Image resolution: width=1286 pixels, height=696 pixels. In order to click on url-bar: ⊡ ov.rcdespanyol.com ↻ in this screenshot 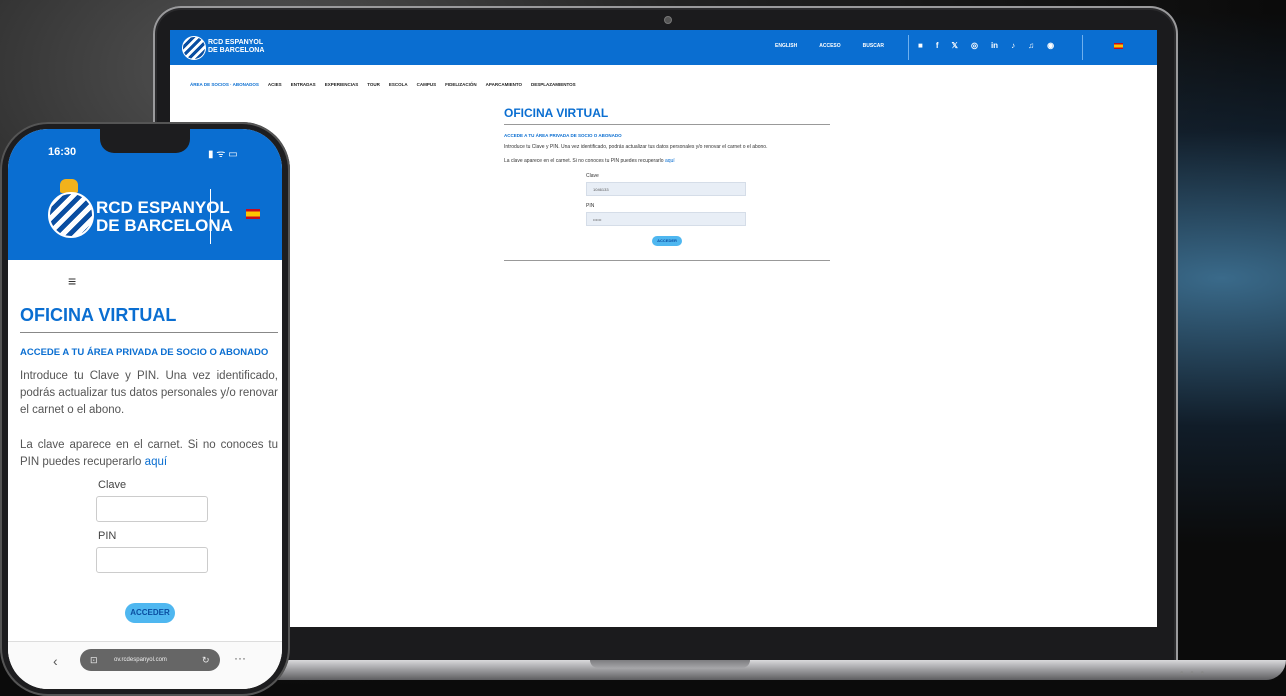, I will do `click(150, 660)`.